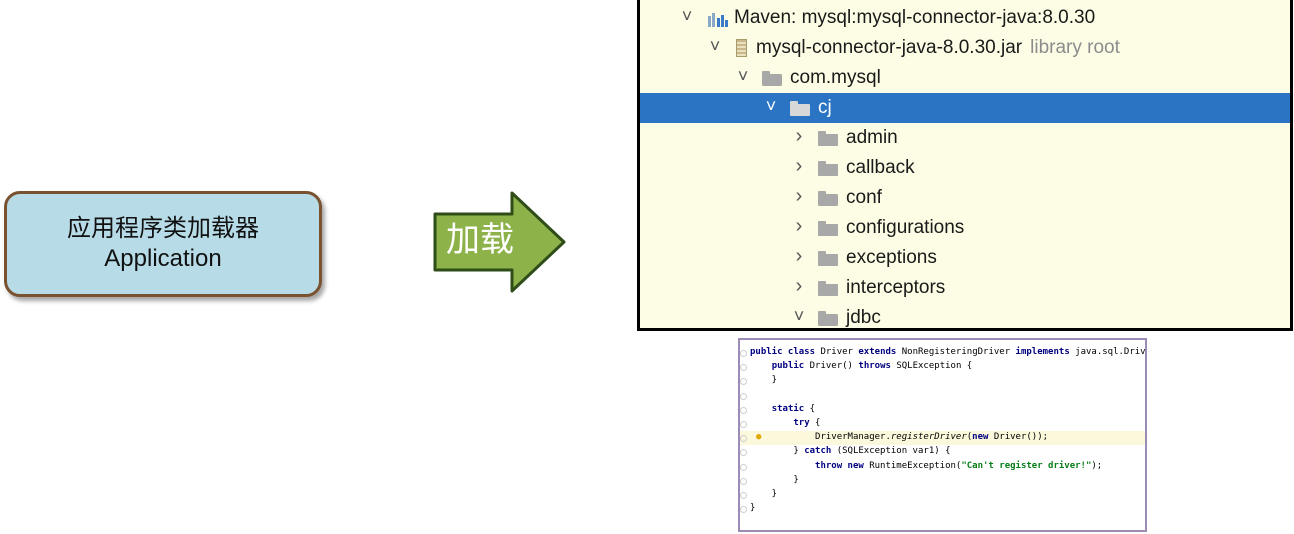  Describe the element at coordinates (1110, 352) in the screenshot. I see `code-token: java.sql.Driver {` at that location.